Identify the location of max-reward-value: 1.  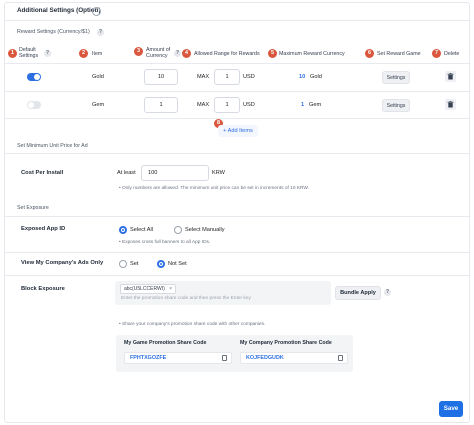
(303, 105).